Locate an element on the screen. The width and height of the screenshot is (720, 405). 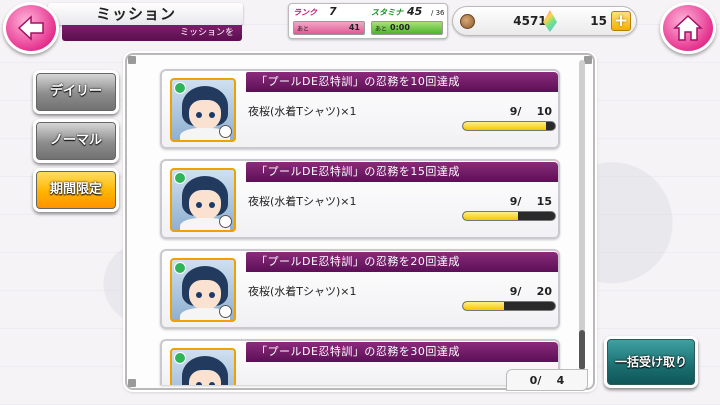
stamina-next-label: あと is located at coordinates (381, 29).